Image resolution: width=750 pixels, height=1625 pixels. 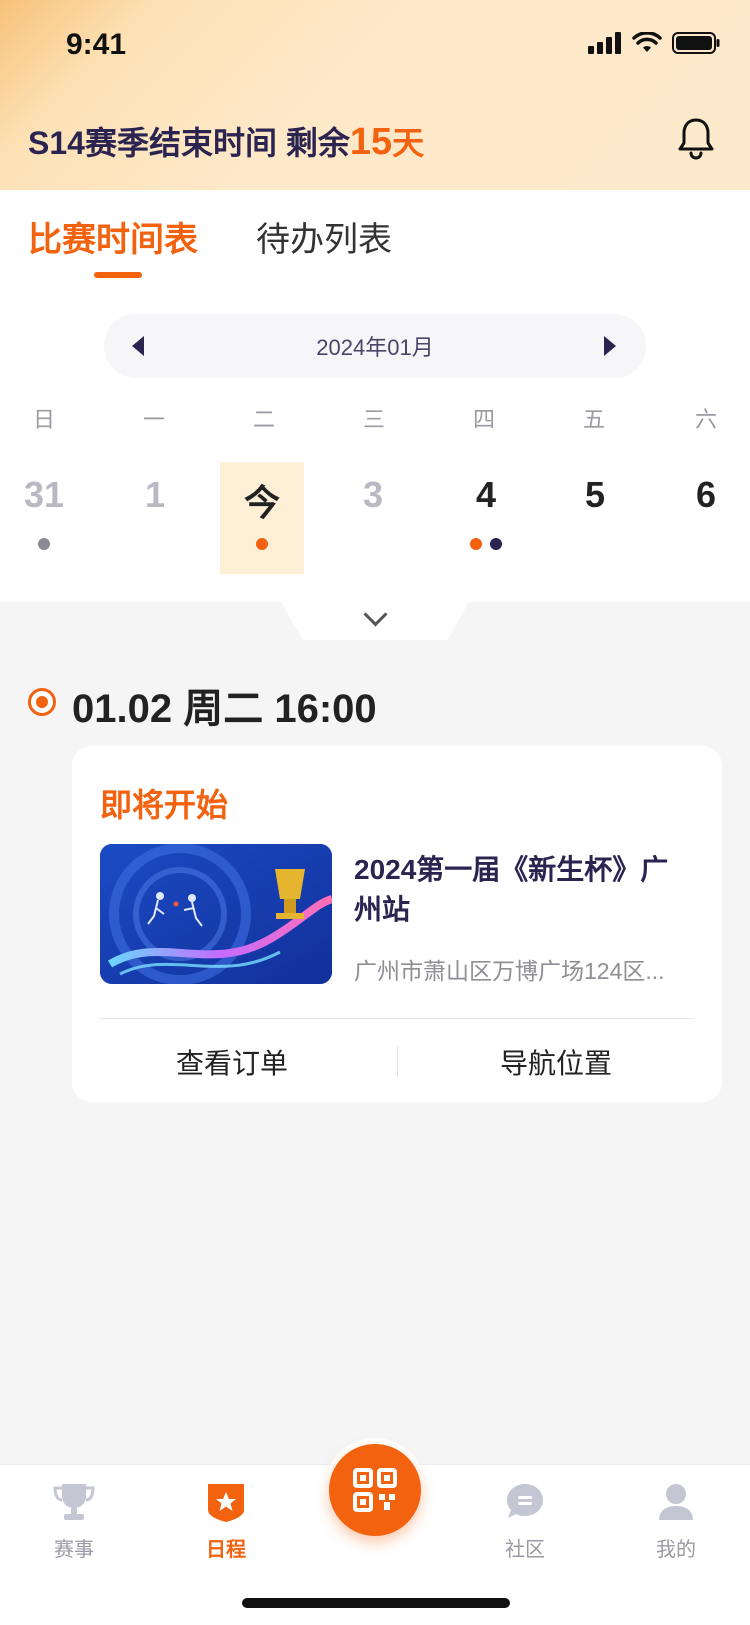 I want to click on status-icons, so click(x=654, y=43).